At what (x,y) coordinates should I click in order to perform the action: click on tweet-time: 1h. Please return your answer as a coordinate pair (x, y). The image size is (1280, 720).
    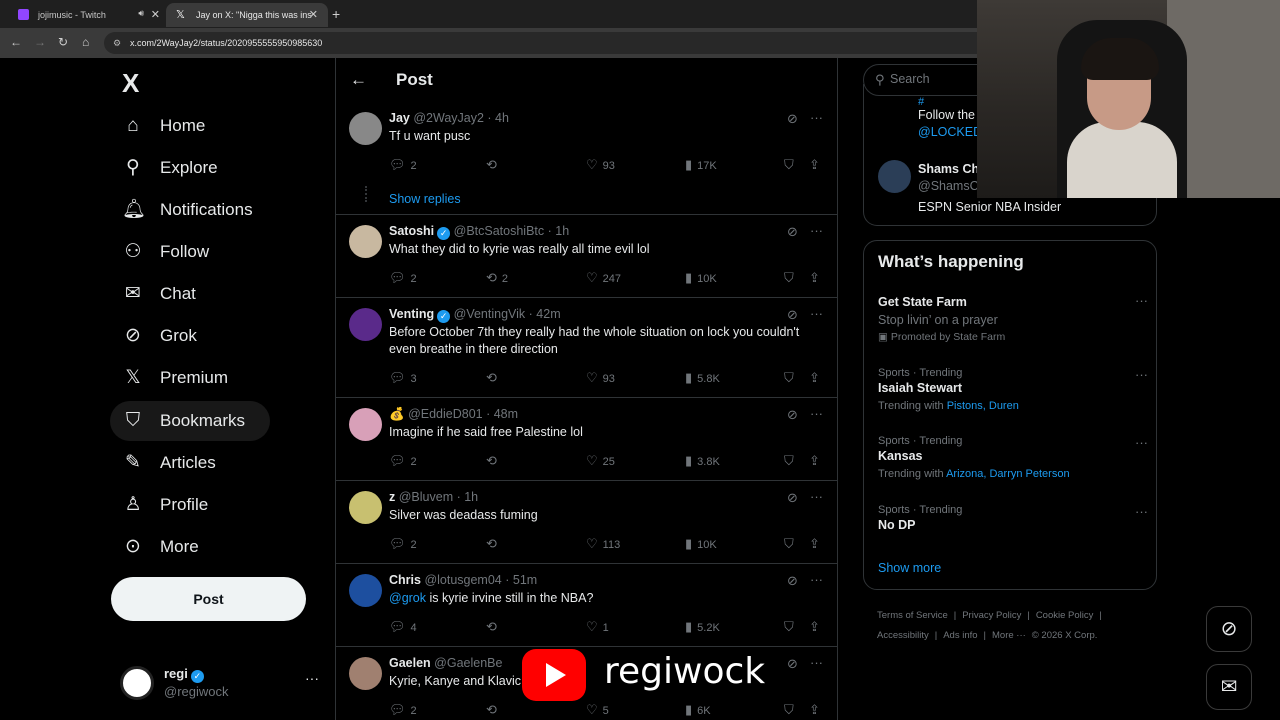
    Looking at the image, I should click on (471, 497).